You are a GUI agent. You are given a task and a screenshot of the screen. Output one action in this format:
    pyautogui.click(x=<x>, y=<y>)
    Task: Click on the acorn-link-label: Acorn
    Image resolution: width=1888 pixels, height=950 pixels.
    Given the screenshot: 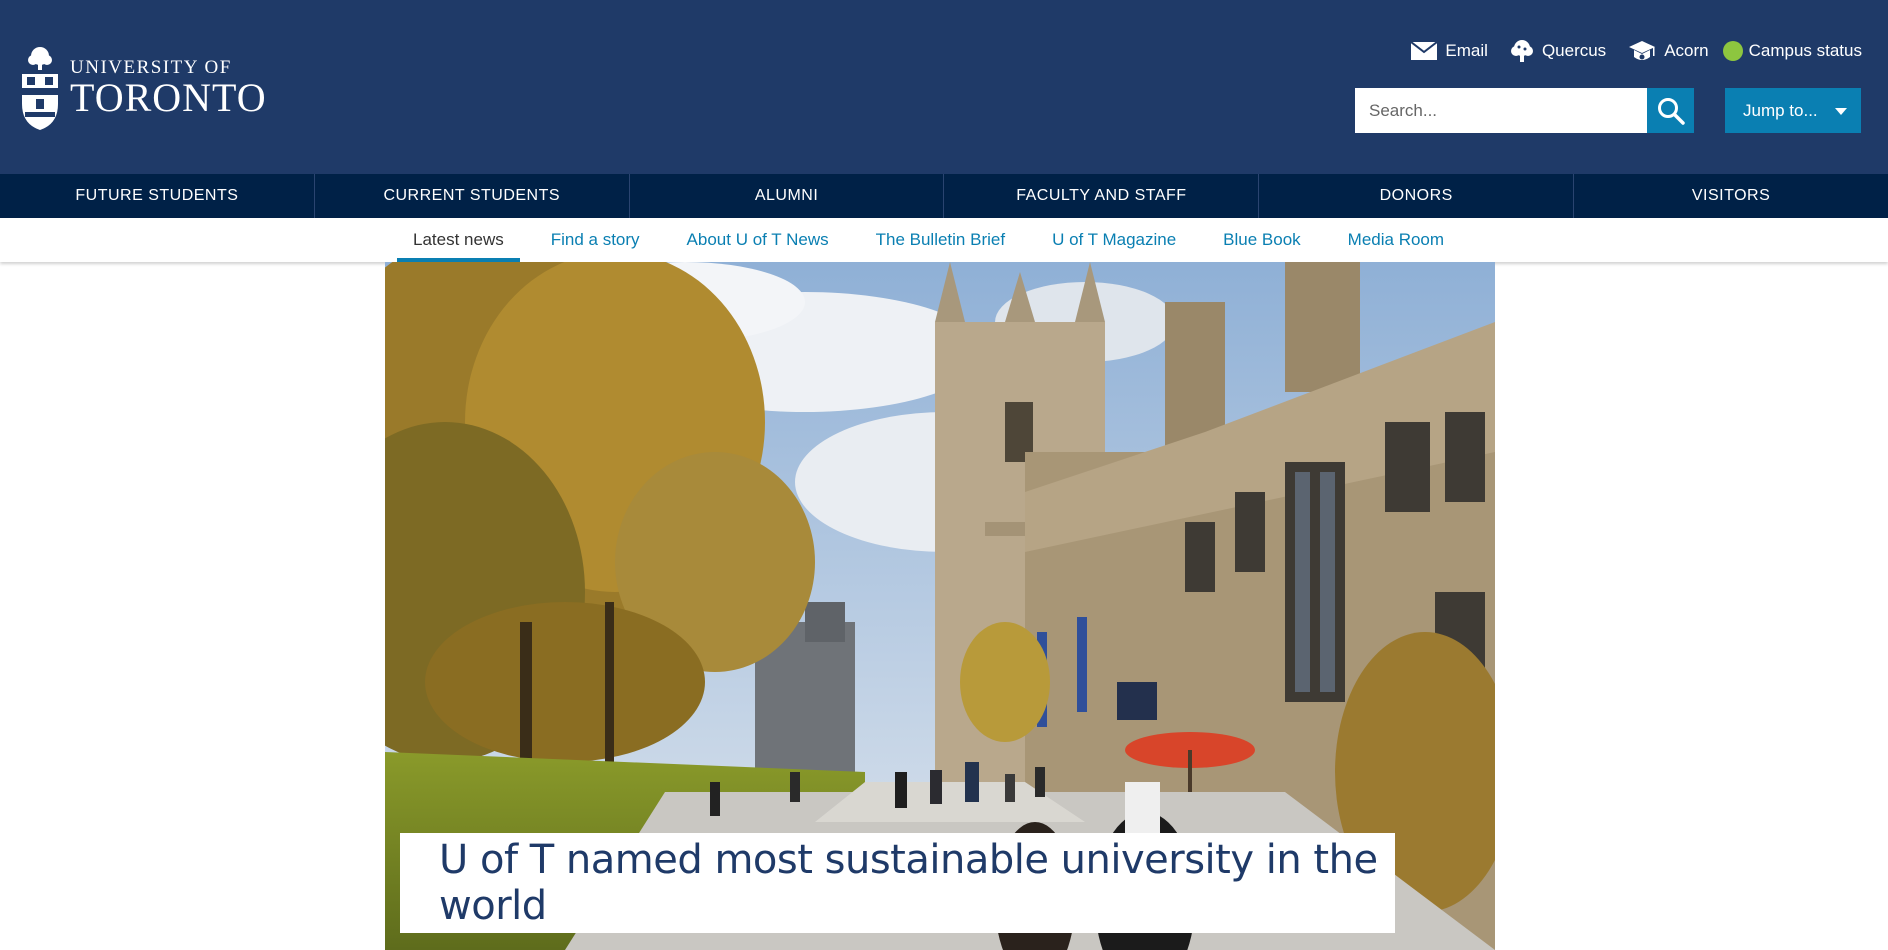 What is the action you would take?
    pyautogui.click(x=1686, y=50)
    